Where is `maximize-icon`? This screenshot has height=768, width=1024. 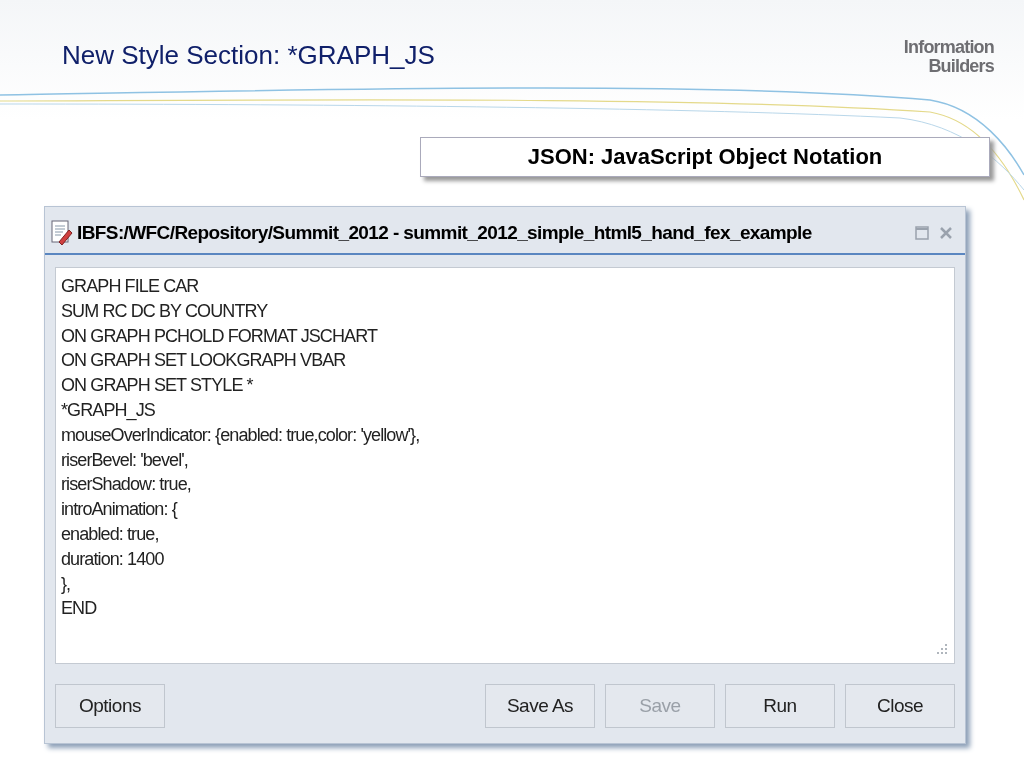
maximize-icon is located at coordinates (922, 233).